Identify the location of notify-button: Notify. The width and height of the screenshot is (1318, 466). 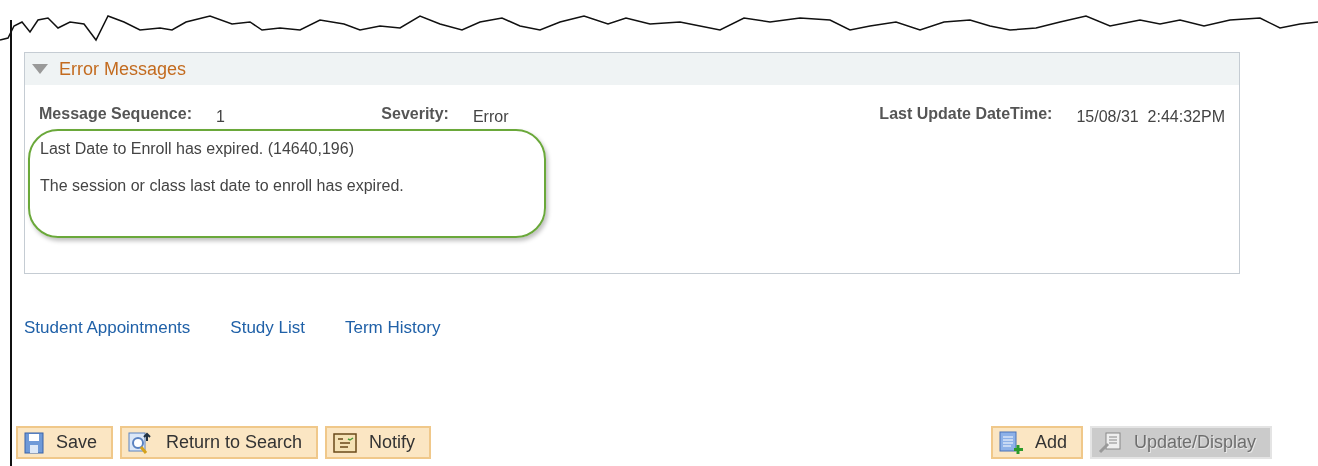
(378, 442).